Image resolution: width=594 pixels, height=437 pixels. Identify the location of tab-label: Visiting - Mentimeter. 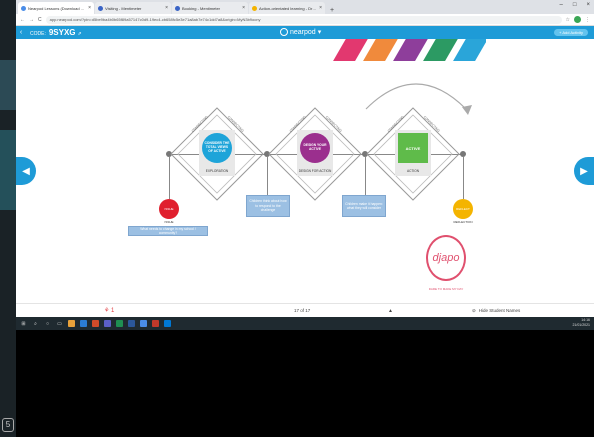
(123, 8).